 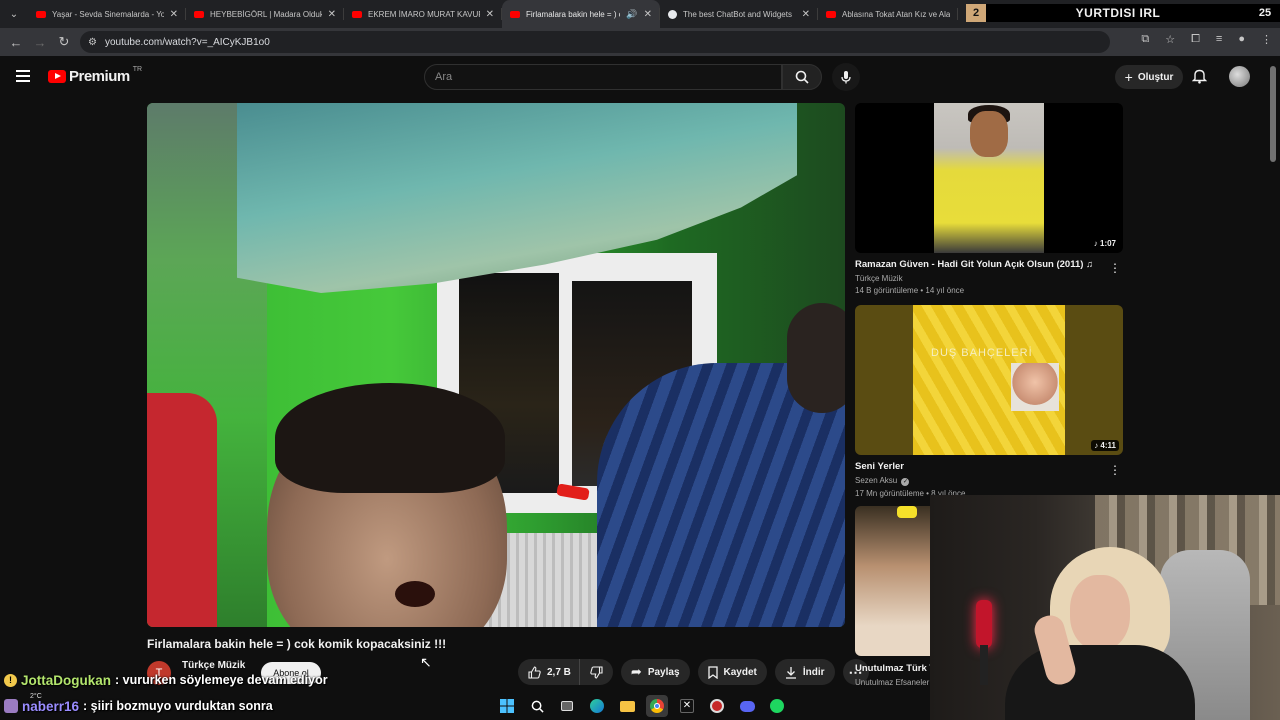 I want to click on video-frame-red-object, so click(x=182, y=510).